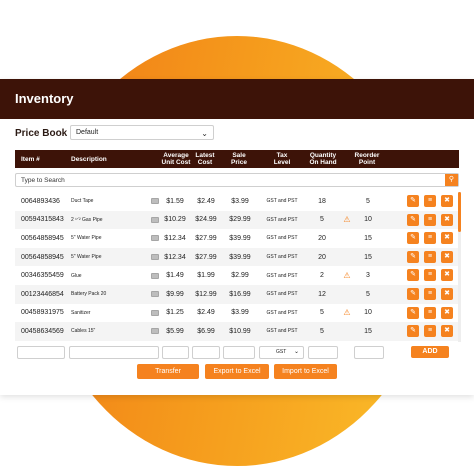  I want to click on scrollbar-thumb, so click(459, 212).